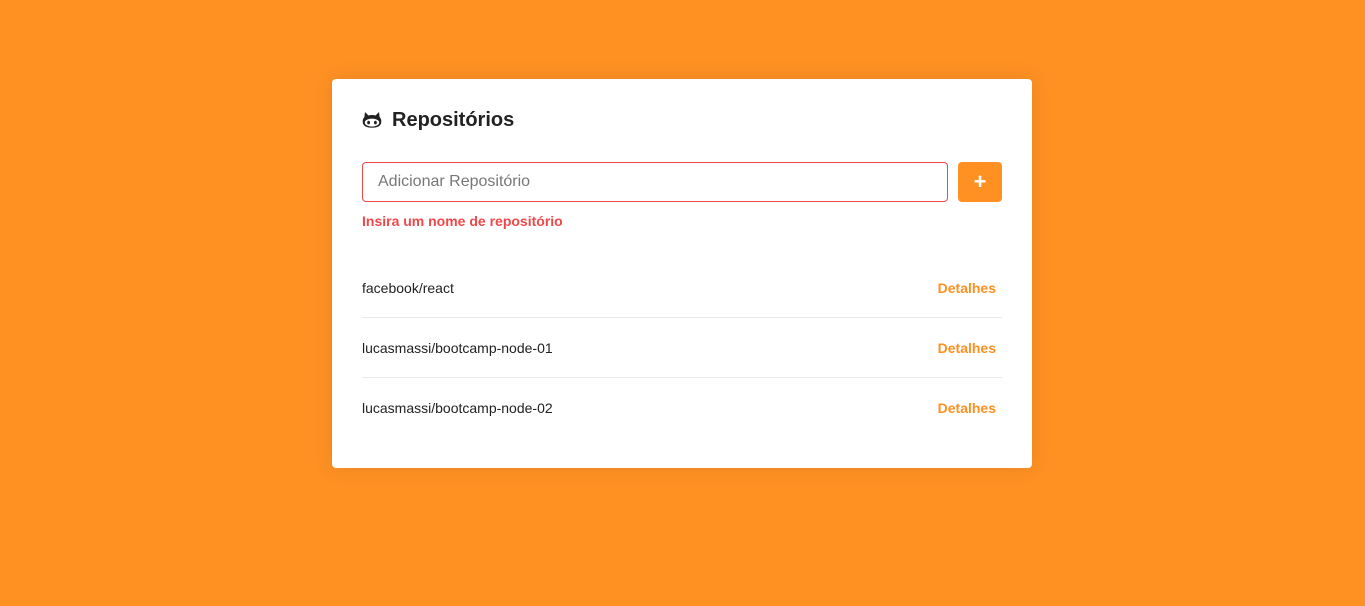 Image resolution: width=1365 pixels, height=606 pixels. What do you see at coordinates (457, 347) in the screenshot?
I see `repository-name: lucasmassi/bootcamp-node-01` at bounding box center [457, 347].